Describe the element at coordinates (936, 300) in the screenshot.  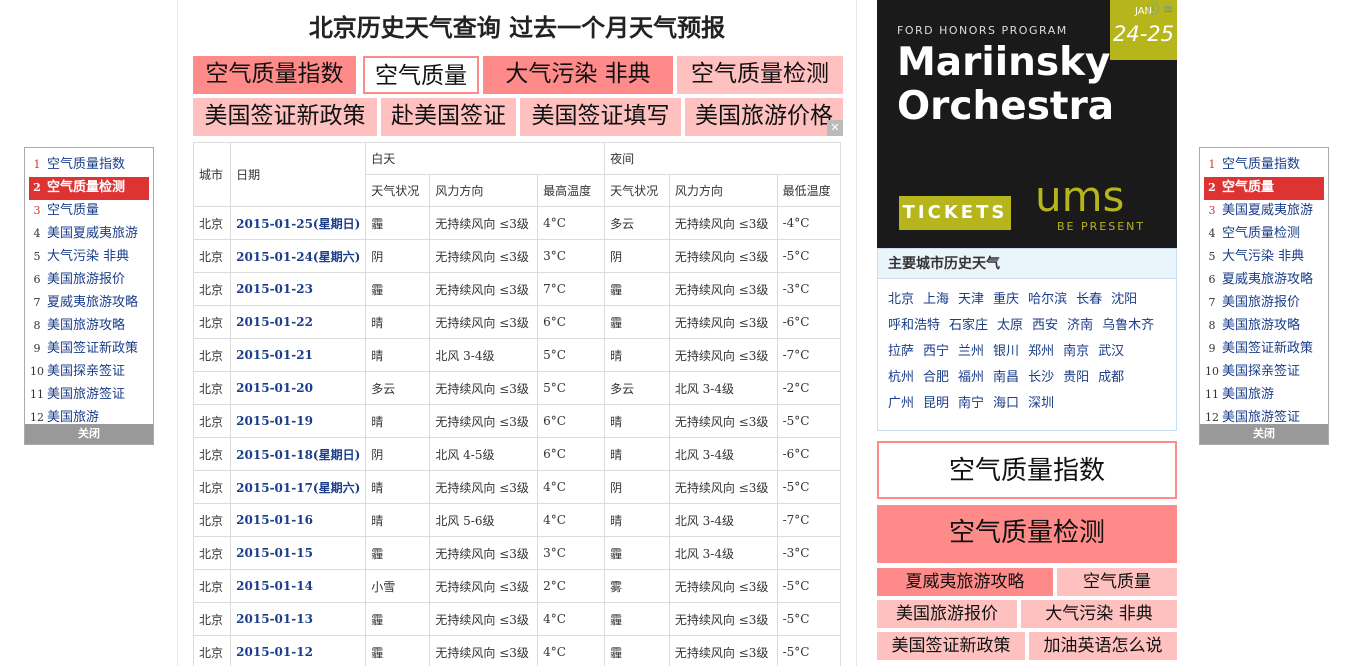
I see `city-link: 上海` at that location.